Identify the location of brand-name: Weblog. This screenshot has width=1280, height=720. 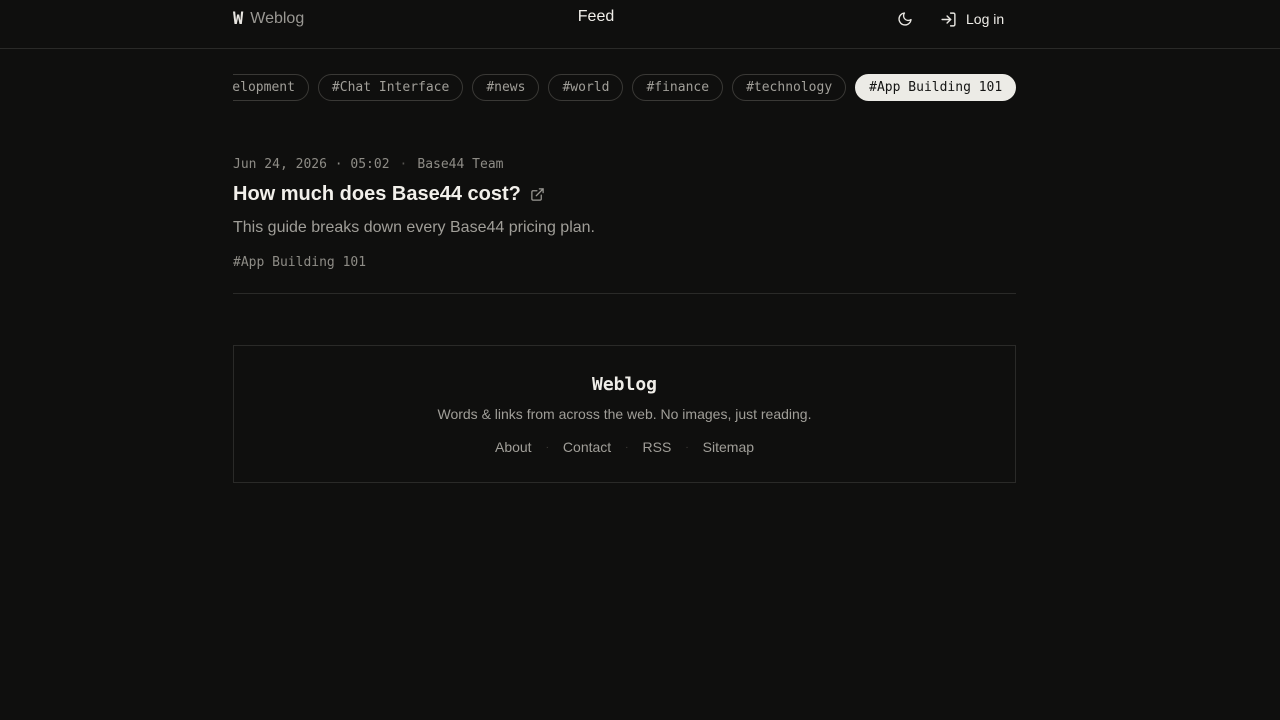
(277, 18).